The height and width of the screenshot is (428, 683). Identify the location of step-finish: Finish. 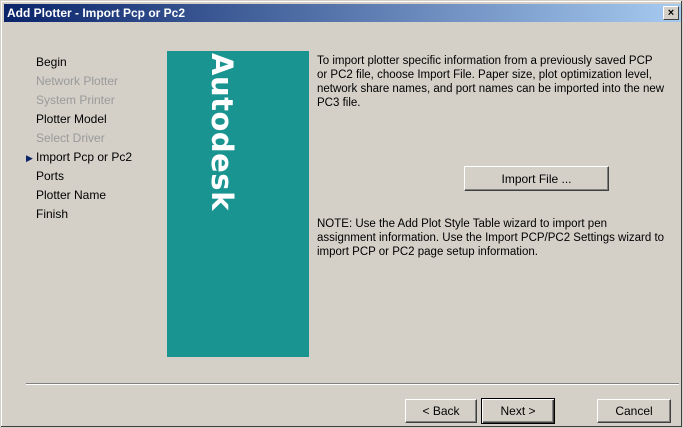
(52, 214).